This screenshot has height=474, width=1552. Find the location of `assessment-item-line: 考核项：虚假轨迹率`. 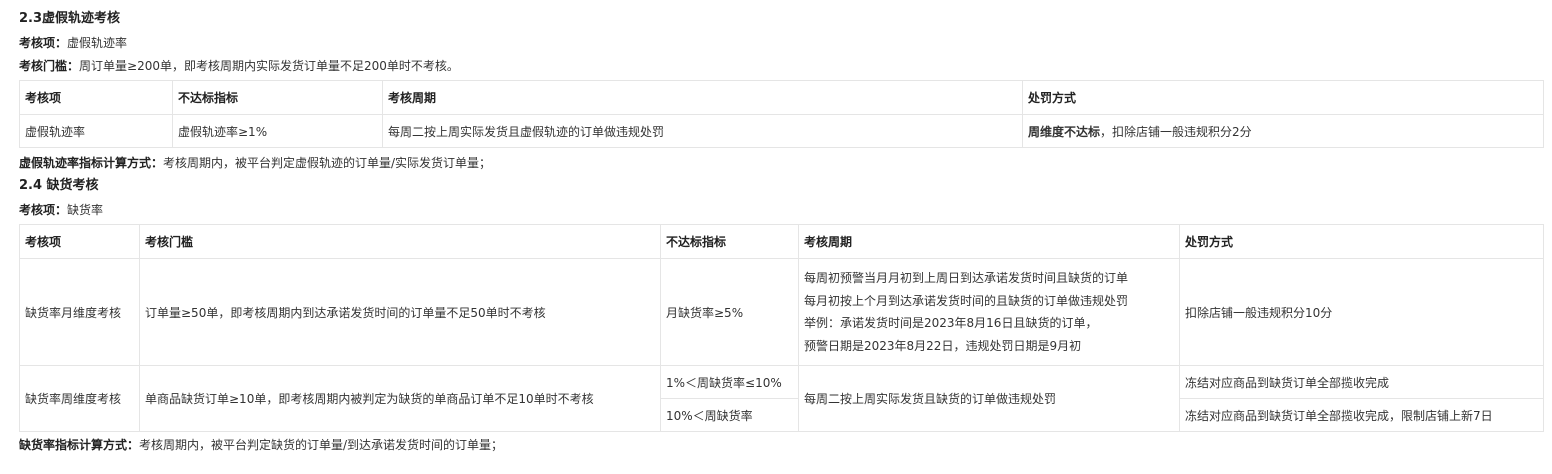

assessment-item-line: 考核项：虚假轨迹率 is located at coordinates (780, 43).